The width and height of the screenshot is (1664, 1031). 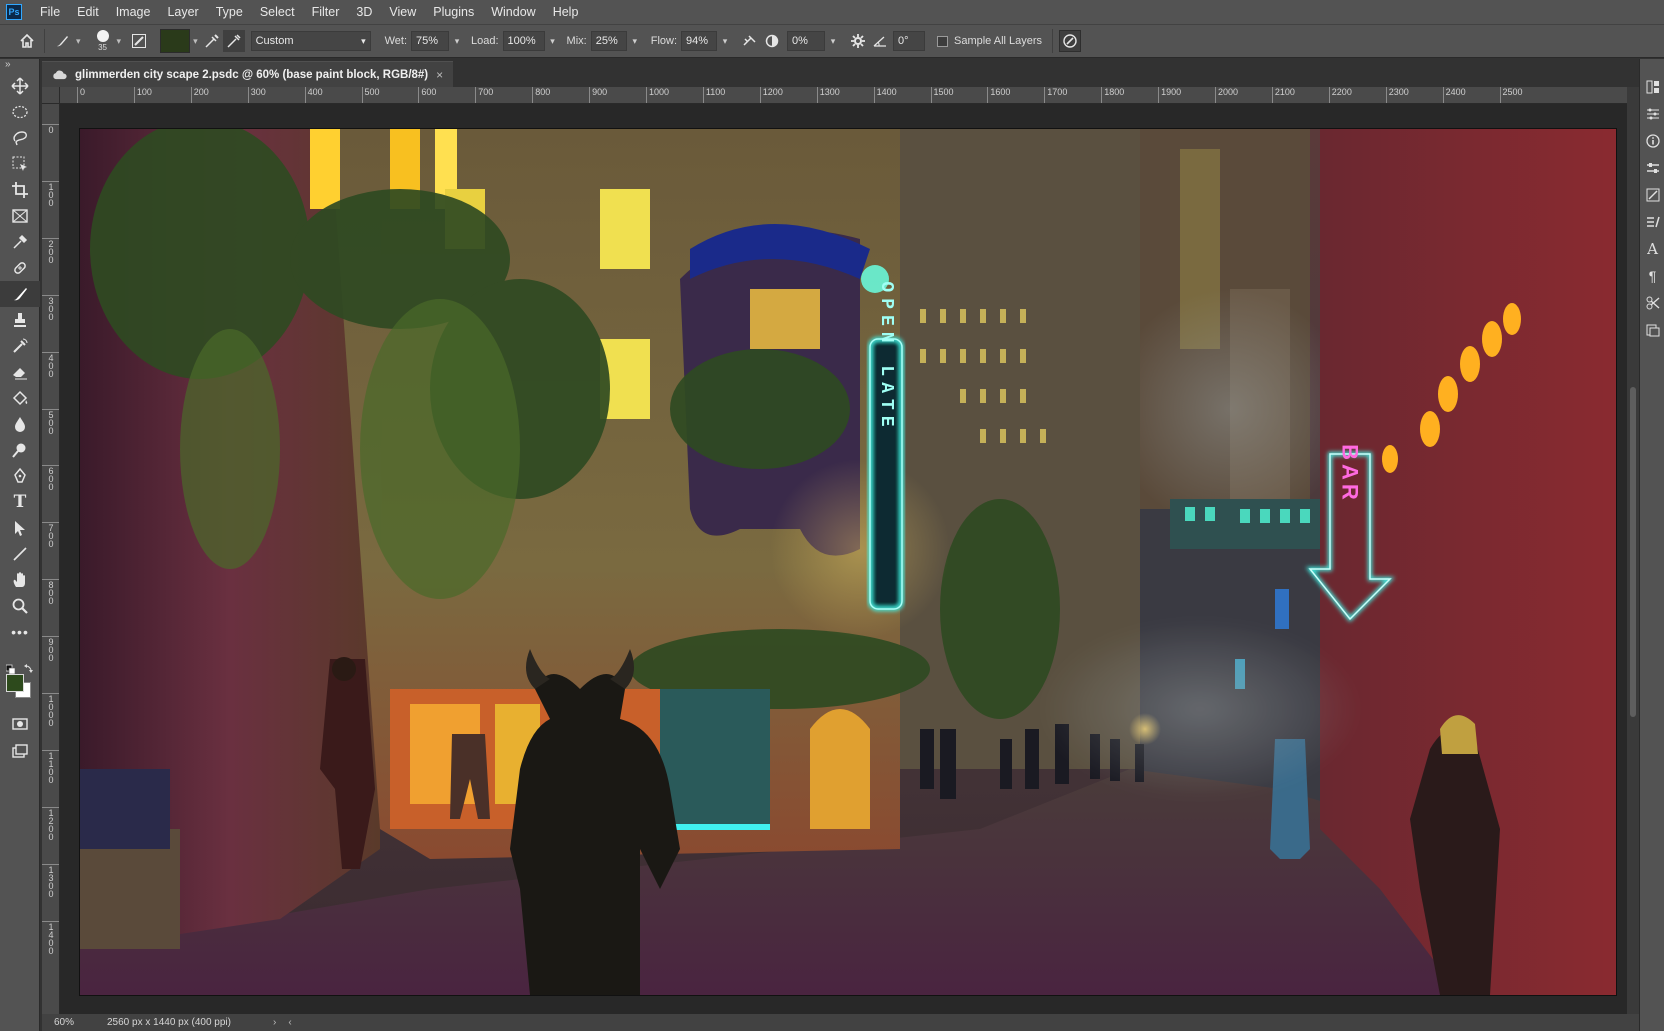 What do you see at coordinates (20, 346) in the screenshot?
I see `history-brush-icon` at bounding box center [20, 346].